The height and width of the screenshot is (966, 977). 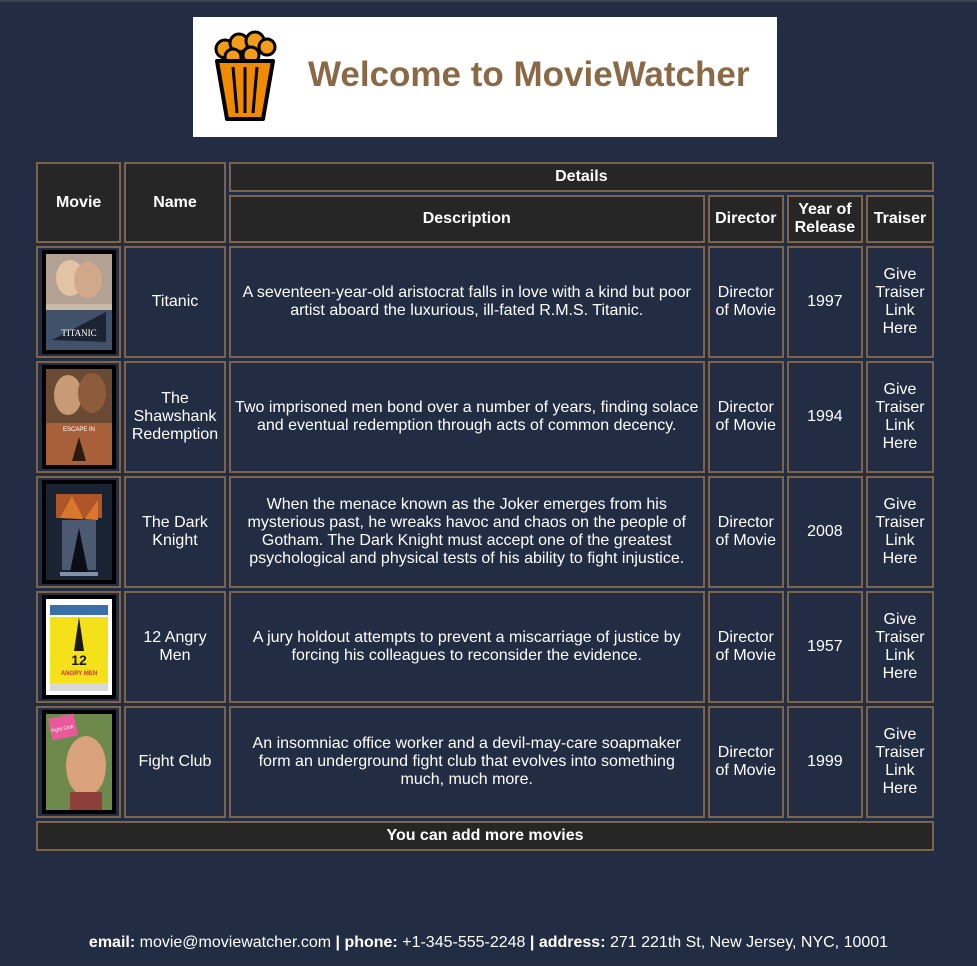 I want to click on 12-angry-men-poster-title: ANGRY MEN, so click(x=79, y=674).